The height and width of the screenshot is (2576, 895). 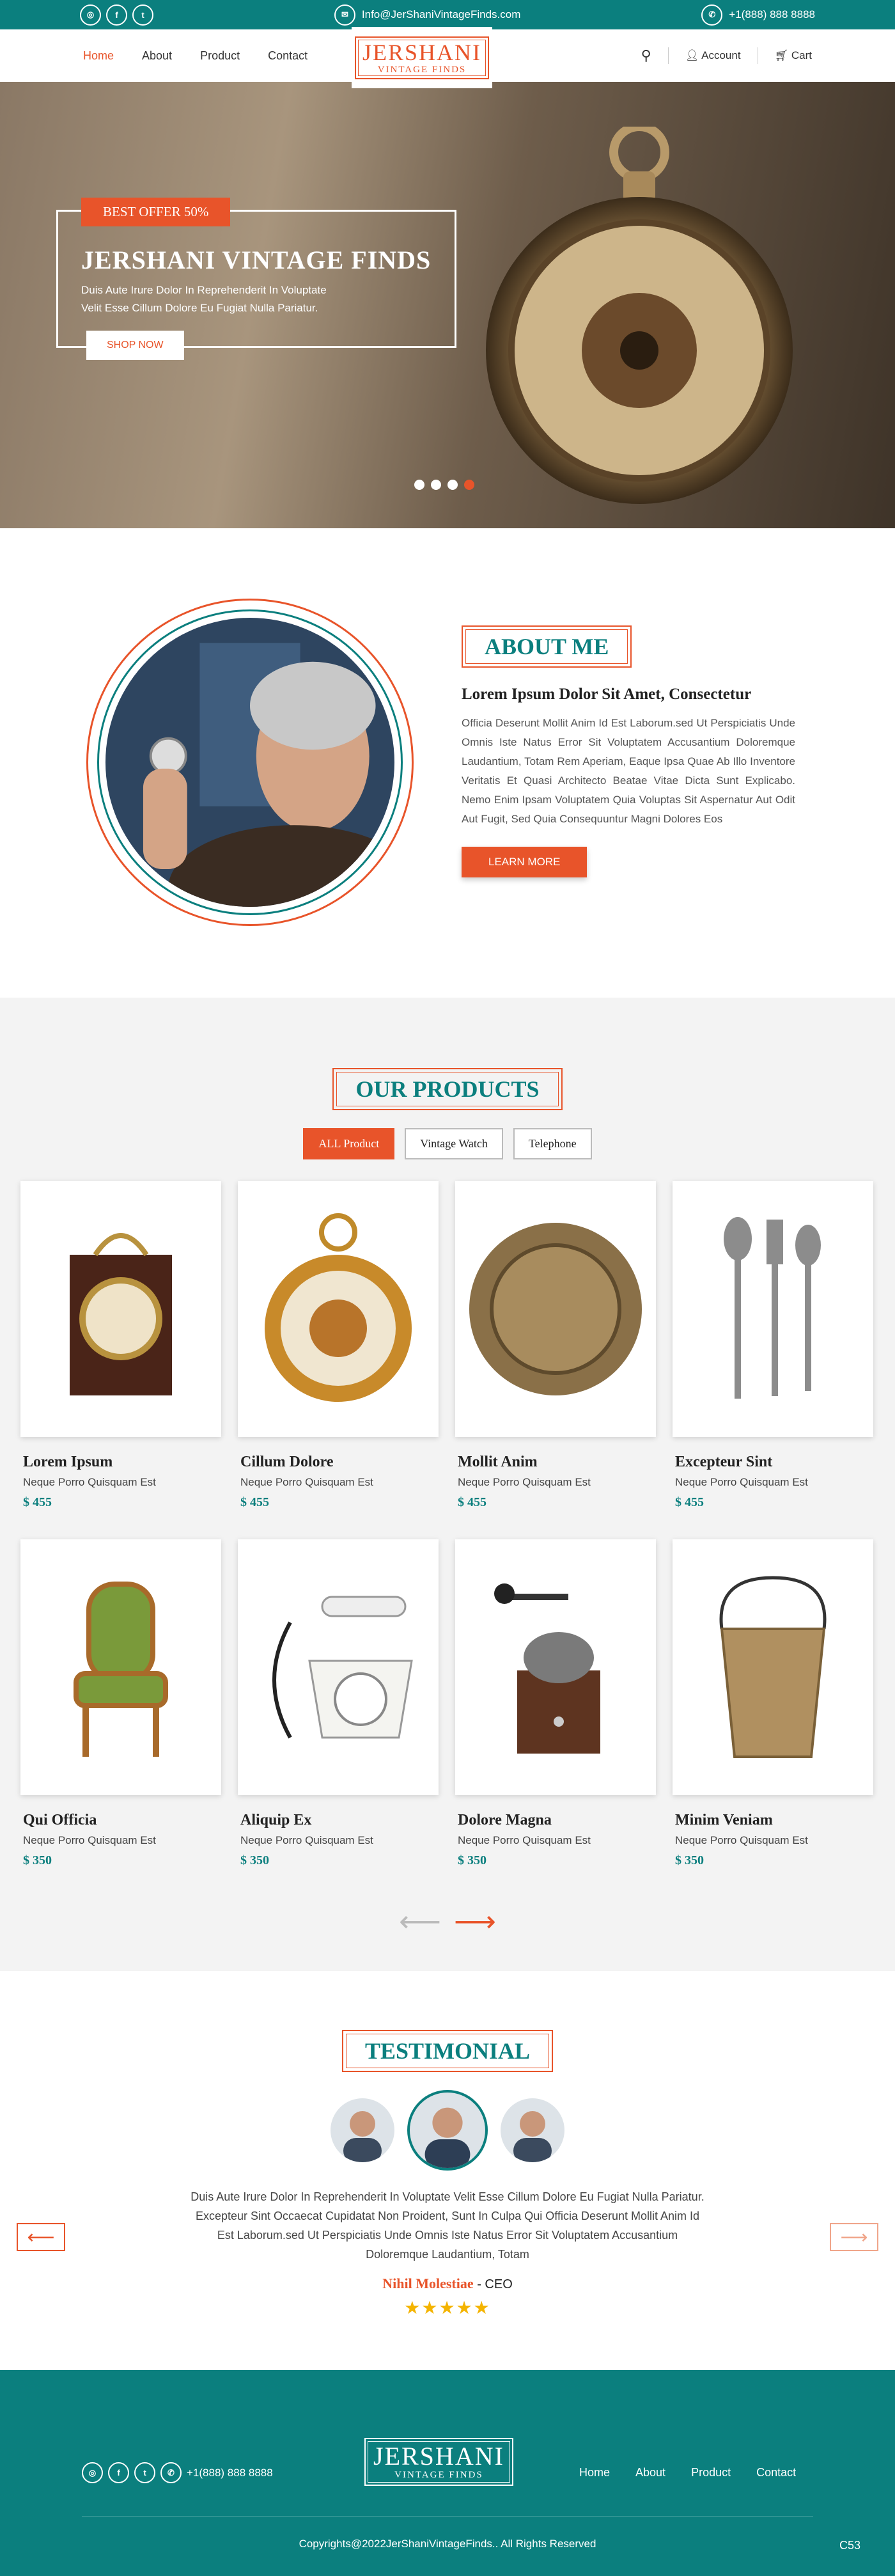 What do you see at coordinates (776, 2472) in the screenshot?
I see `footer-link-contact: Contact` at bounding box center [776, 2472].